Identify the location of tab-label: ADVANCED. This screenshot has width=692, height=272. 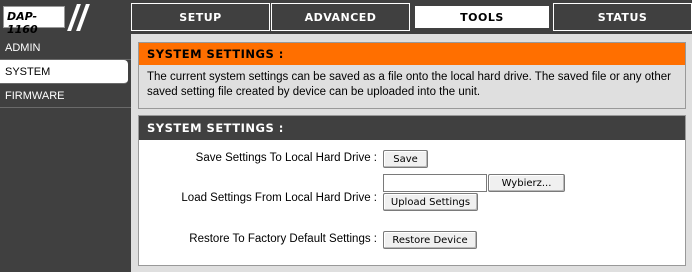
(340, 17).